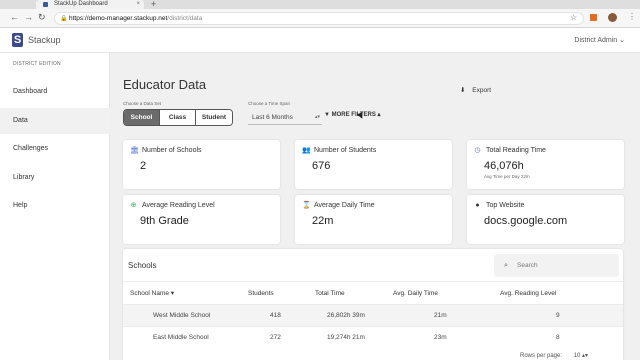  Describe the element at coordinates (320, 40) in the screenshot. I see `app-header: S Stackup District Admin ⌄` at that location.